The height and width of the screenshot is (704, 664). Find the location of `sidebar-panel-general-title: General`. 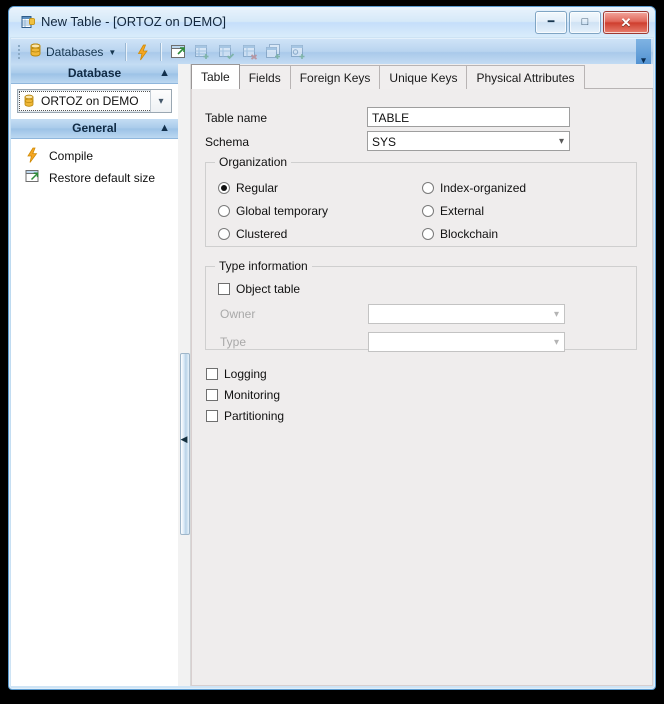

sidebar-panel-general-title: General is located at coordinates (94, 128).